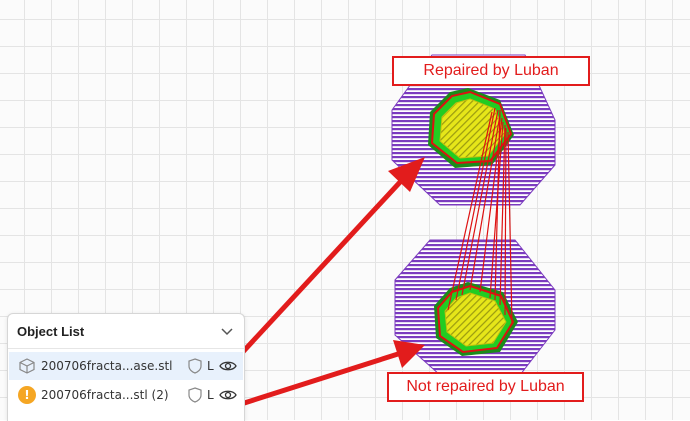 This screenshot has width=690, height=421. What do you see at coordinates (126, 331) in the screenshot?
I see `object-list-header: Object List` at bounding box center [126, 331].